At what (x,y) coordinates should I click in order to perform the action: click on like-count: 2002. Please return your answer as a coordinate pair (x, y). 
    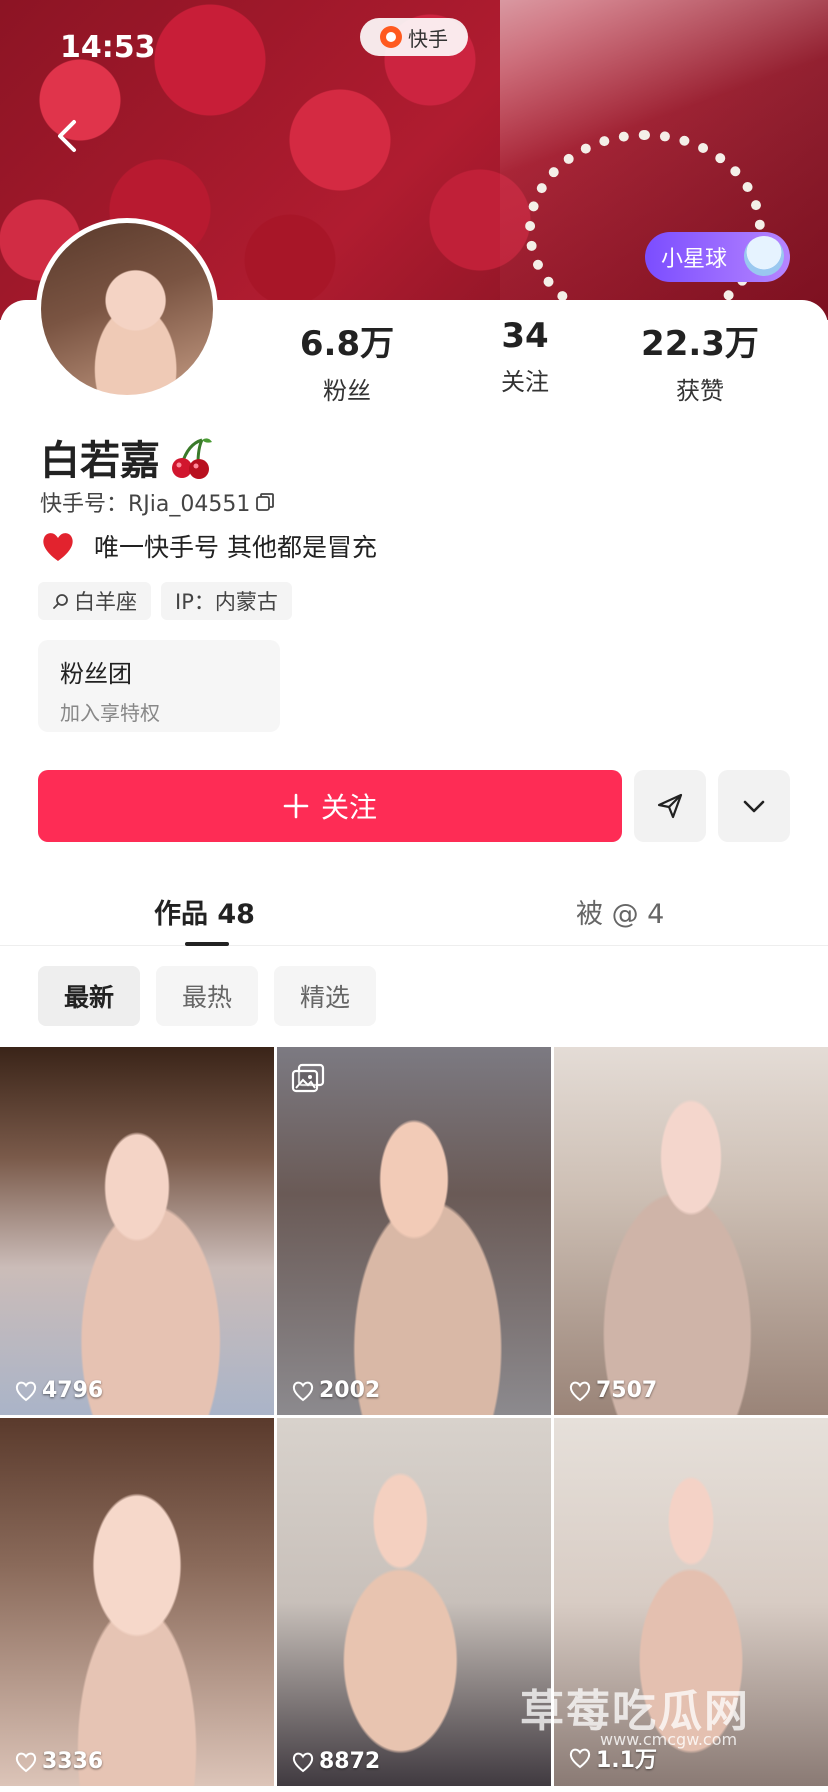
    Looking at the image, I should click on (335, 1390).